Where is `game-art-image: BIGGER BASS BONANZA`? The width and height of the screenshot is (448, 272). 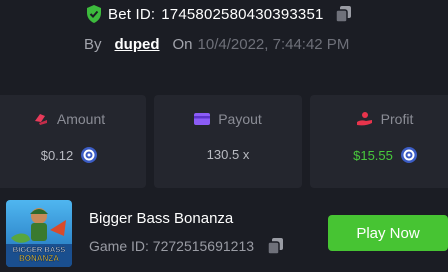
game-art-image: BIGGER BASS BONANZA is located at coordinates (39, 233).